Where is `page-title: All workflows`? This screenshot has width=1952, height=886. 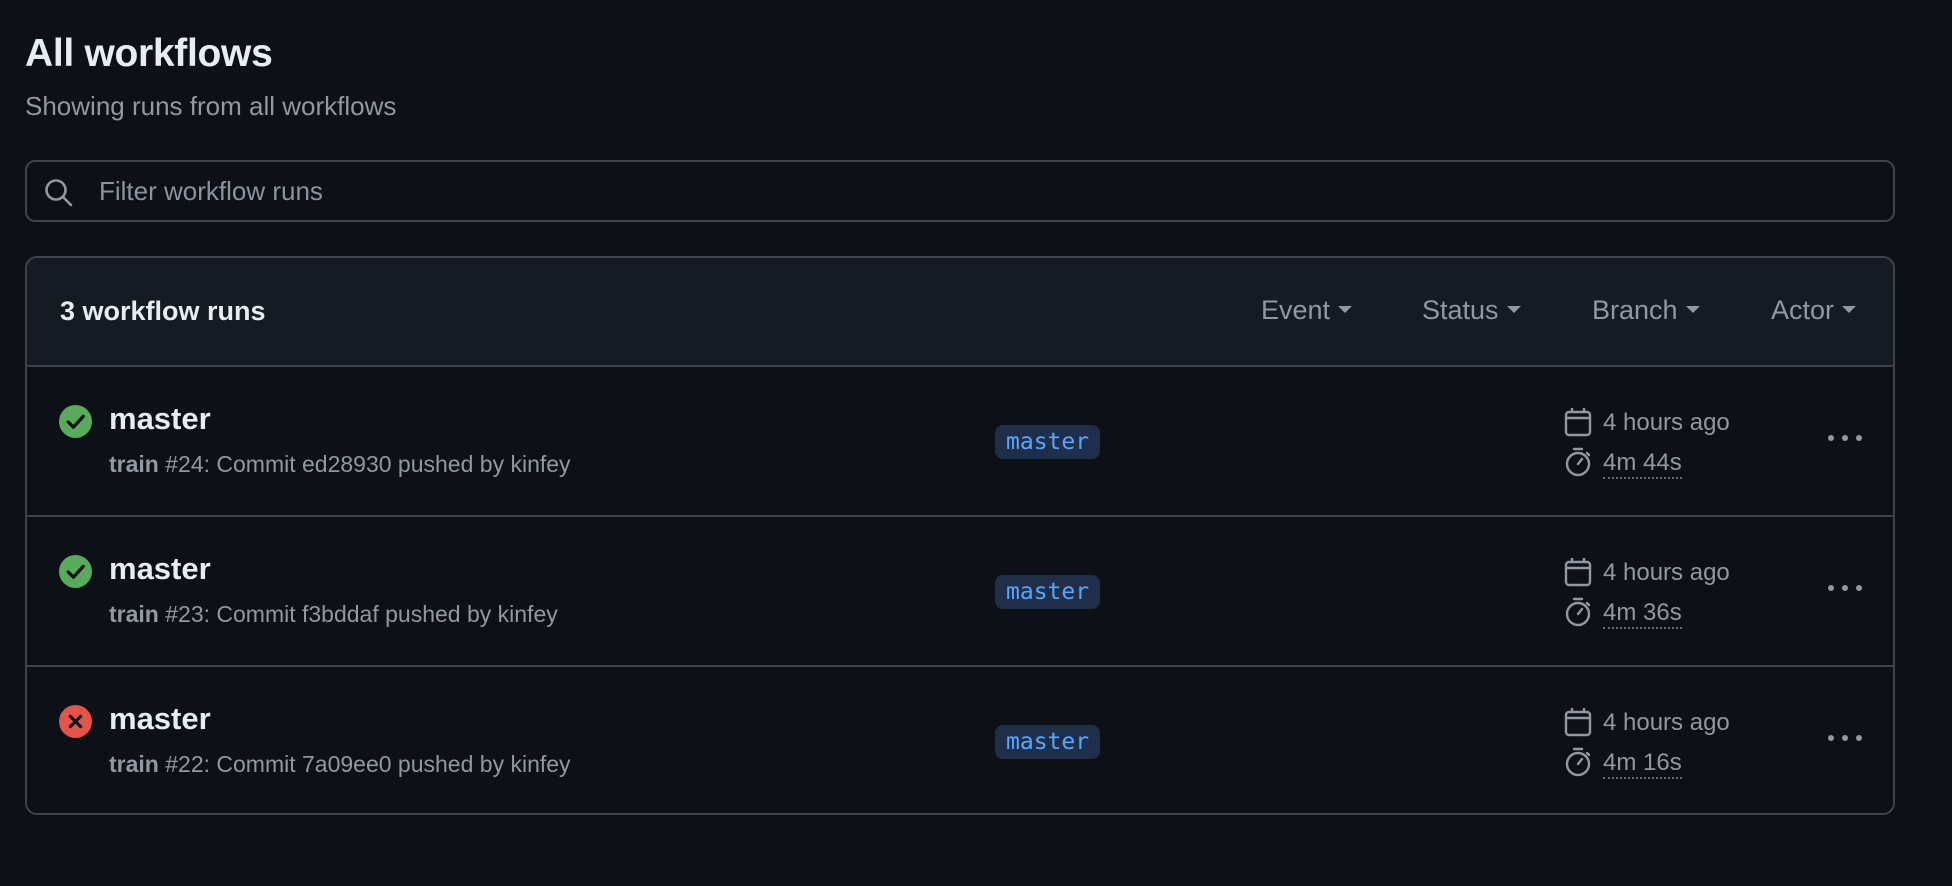 page-title: All workflows is located at coordinates (149, 53).